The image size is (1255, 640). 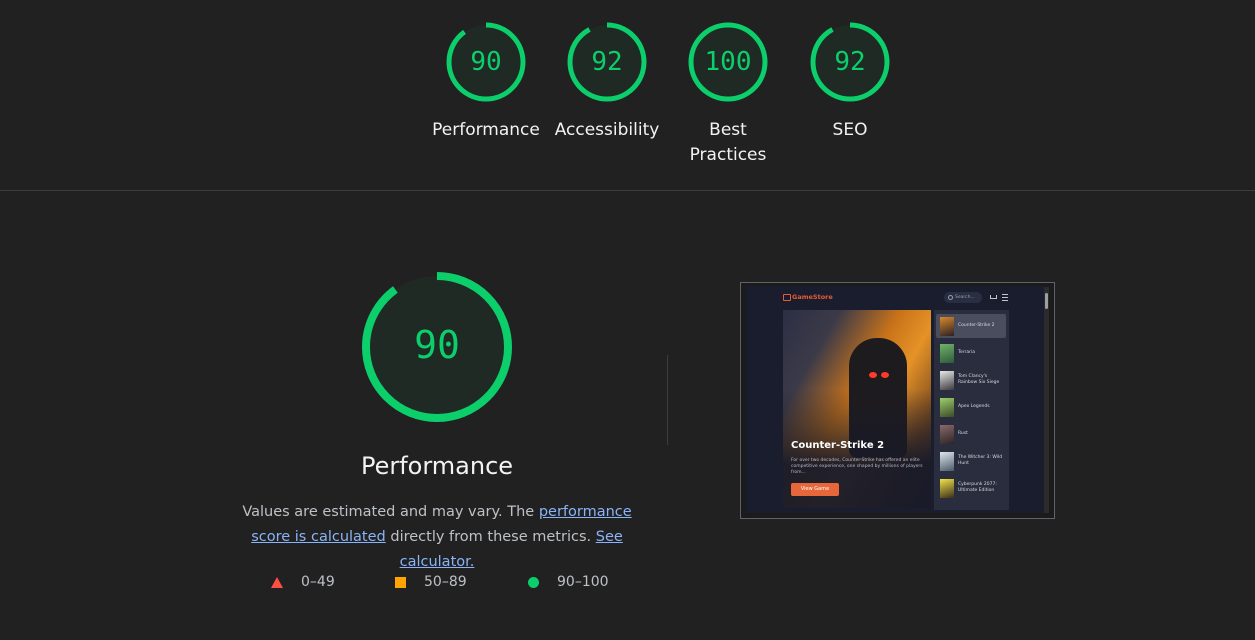 What do you see at coordinates (728, 62) in the screenshot?
I see `gauge-score: 100` at bounding box center [728, 62].